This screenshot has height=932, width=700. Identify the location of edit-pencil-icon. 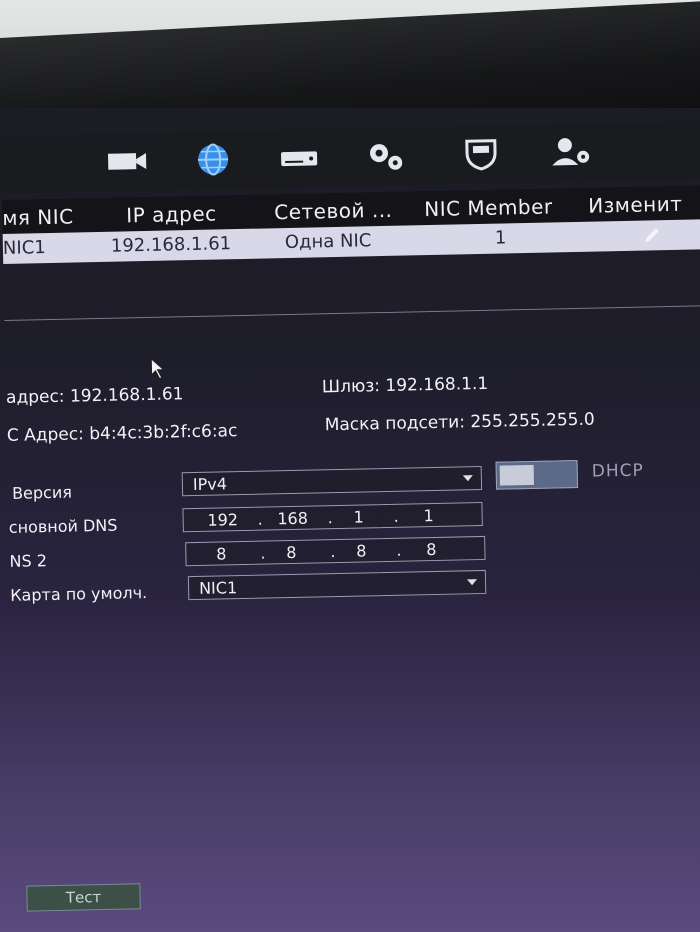
(652, 235).